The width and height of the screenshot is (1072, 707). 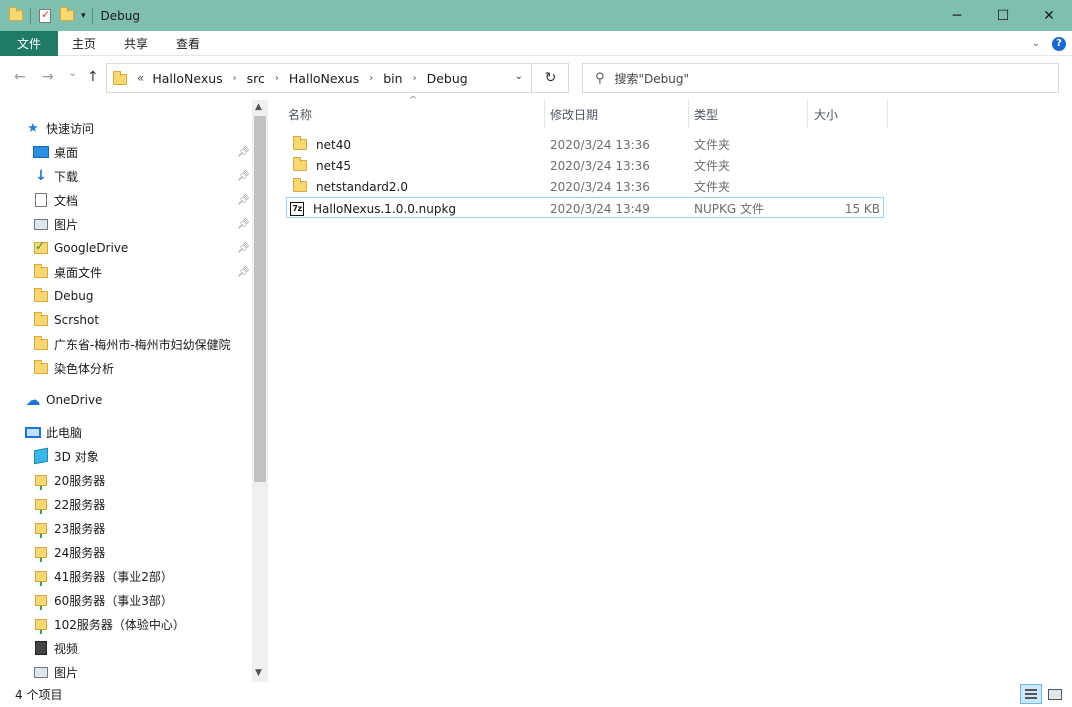 What do you see at coordinates (258, 107) in the screenshot?
I see `scroll-up-arrow-icon: ▲` at bounding box center [258, 107].